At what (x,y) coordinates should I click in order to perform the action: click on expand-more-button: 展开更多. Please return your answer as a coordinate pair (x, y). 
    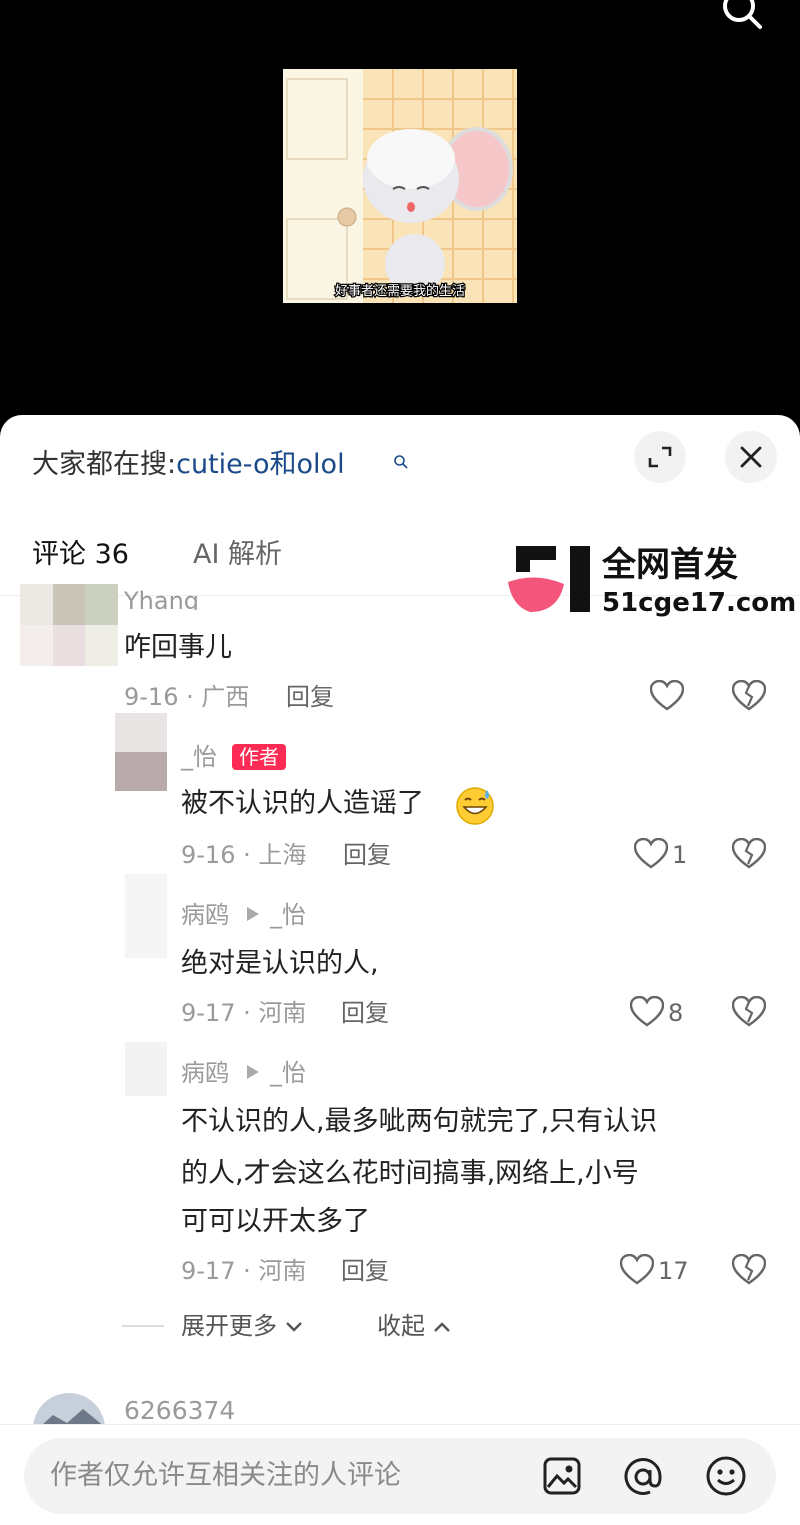
    Looking at the image, I should click on (242, 1326).